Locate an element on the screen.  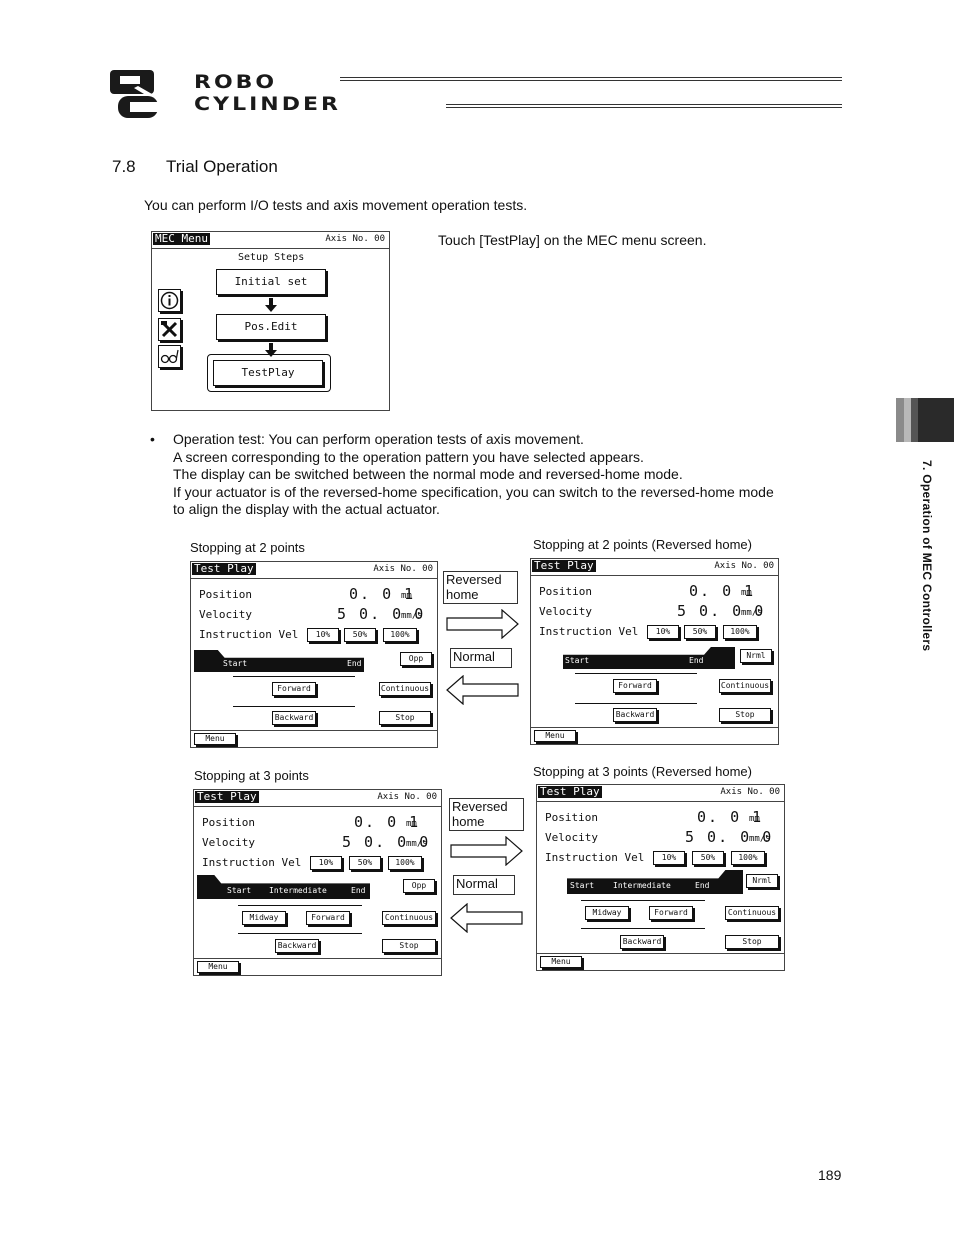
logo-rule-bottom is located at coordinates (644, 106).